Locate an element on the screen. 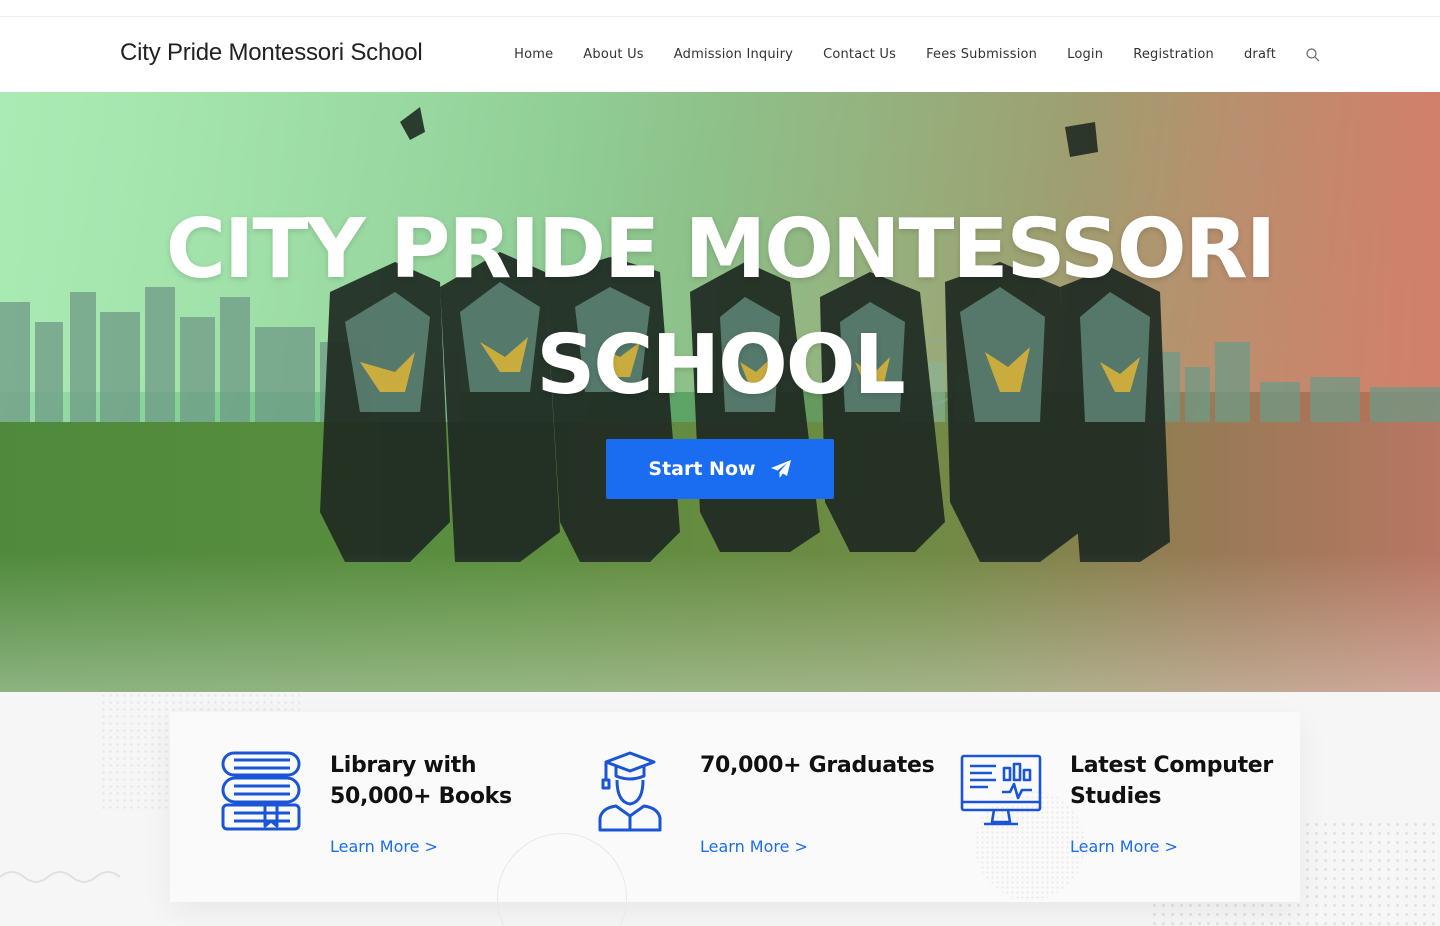 This screenshot has width=1440, height=926. feature-title: Latest Computer Studies is located at coordinates (1171, 781).